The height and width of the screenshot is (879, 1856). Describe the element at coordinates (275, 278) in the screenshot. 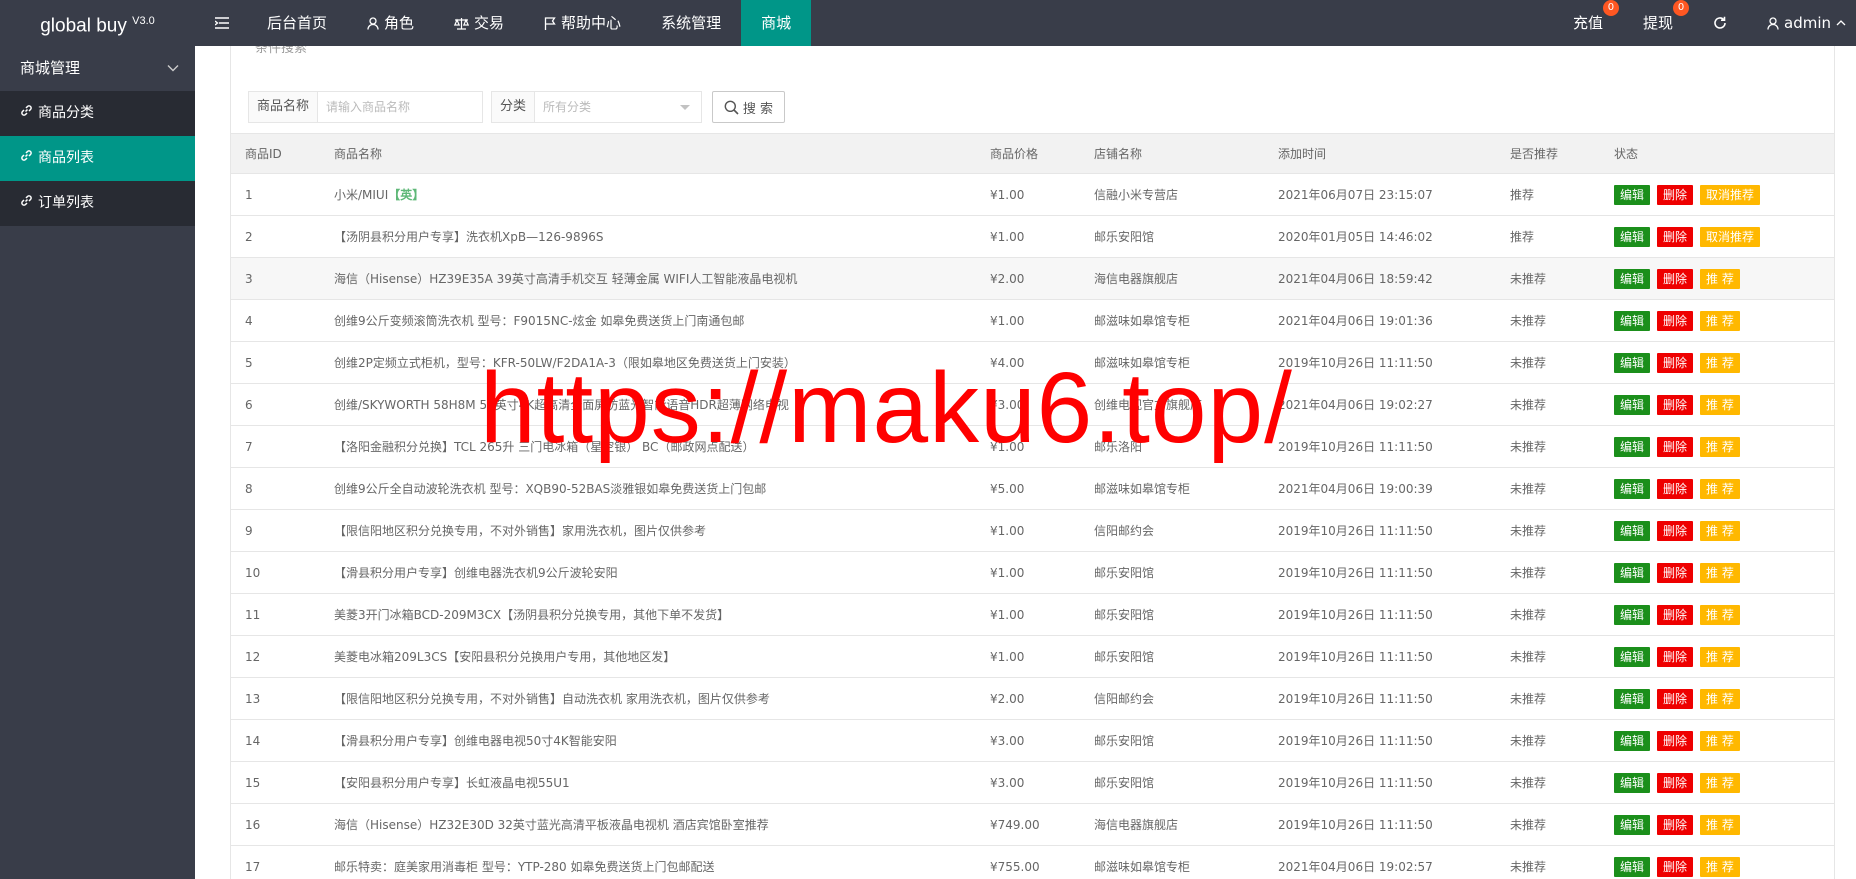

I see `cell-id: 3` at that location.